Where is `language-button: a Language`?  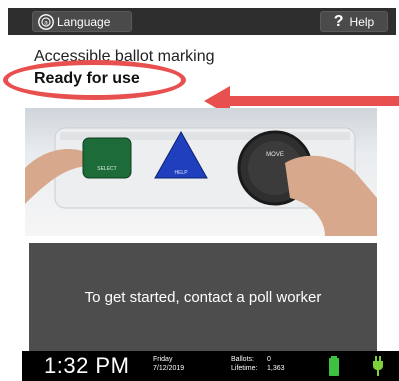 language-button: a Language is located at coordinates (82, 21).